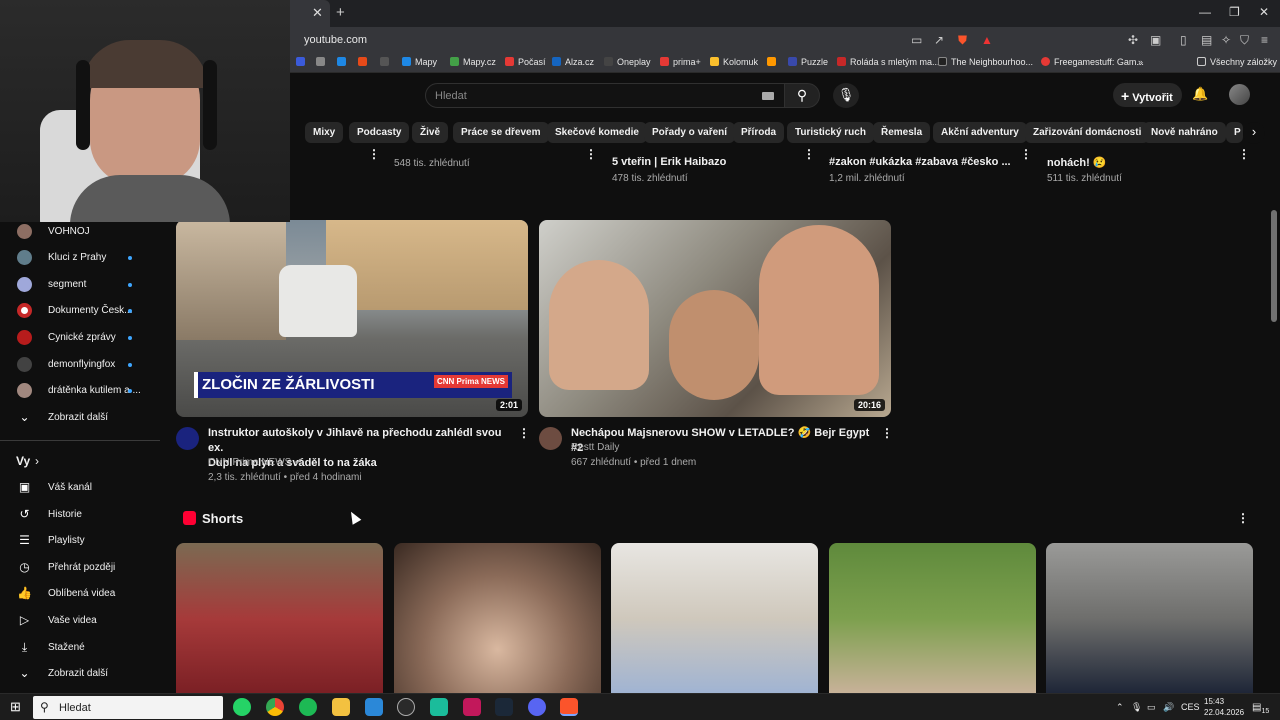 This screenshot has width=1280, height=720. Describe the element at coordinates (669, 162) in the screenshot. I see `video-title: 5 vteřin | Erik Haibazo` at that location.